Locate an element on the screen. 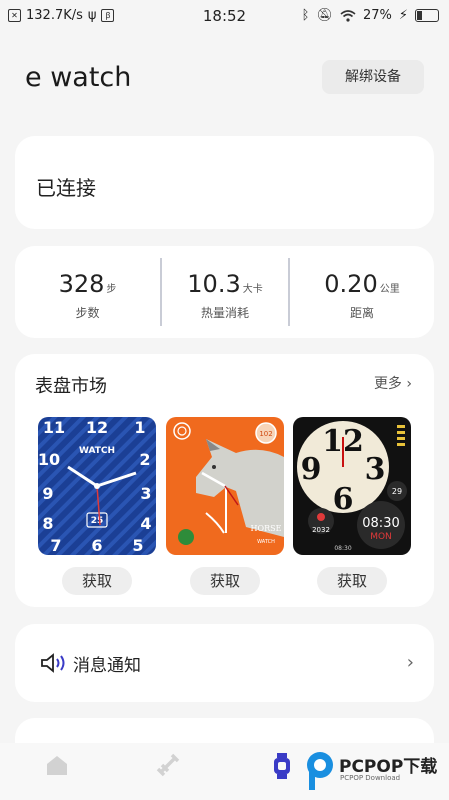 Image resolution: width=449 pixels, height=800 pixels. face-brand-text: WATCH is located at coordinates (97, 451).